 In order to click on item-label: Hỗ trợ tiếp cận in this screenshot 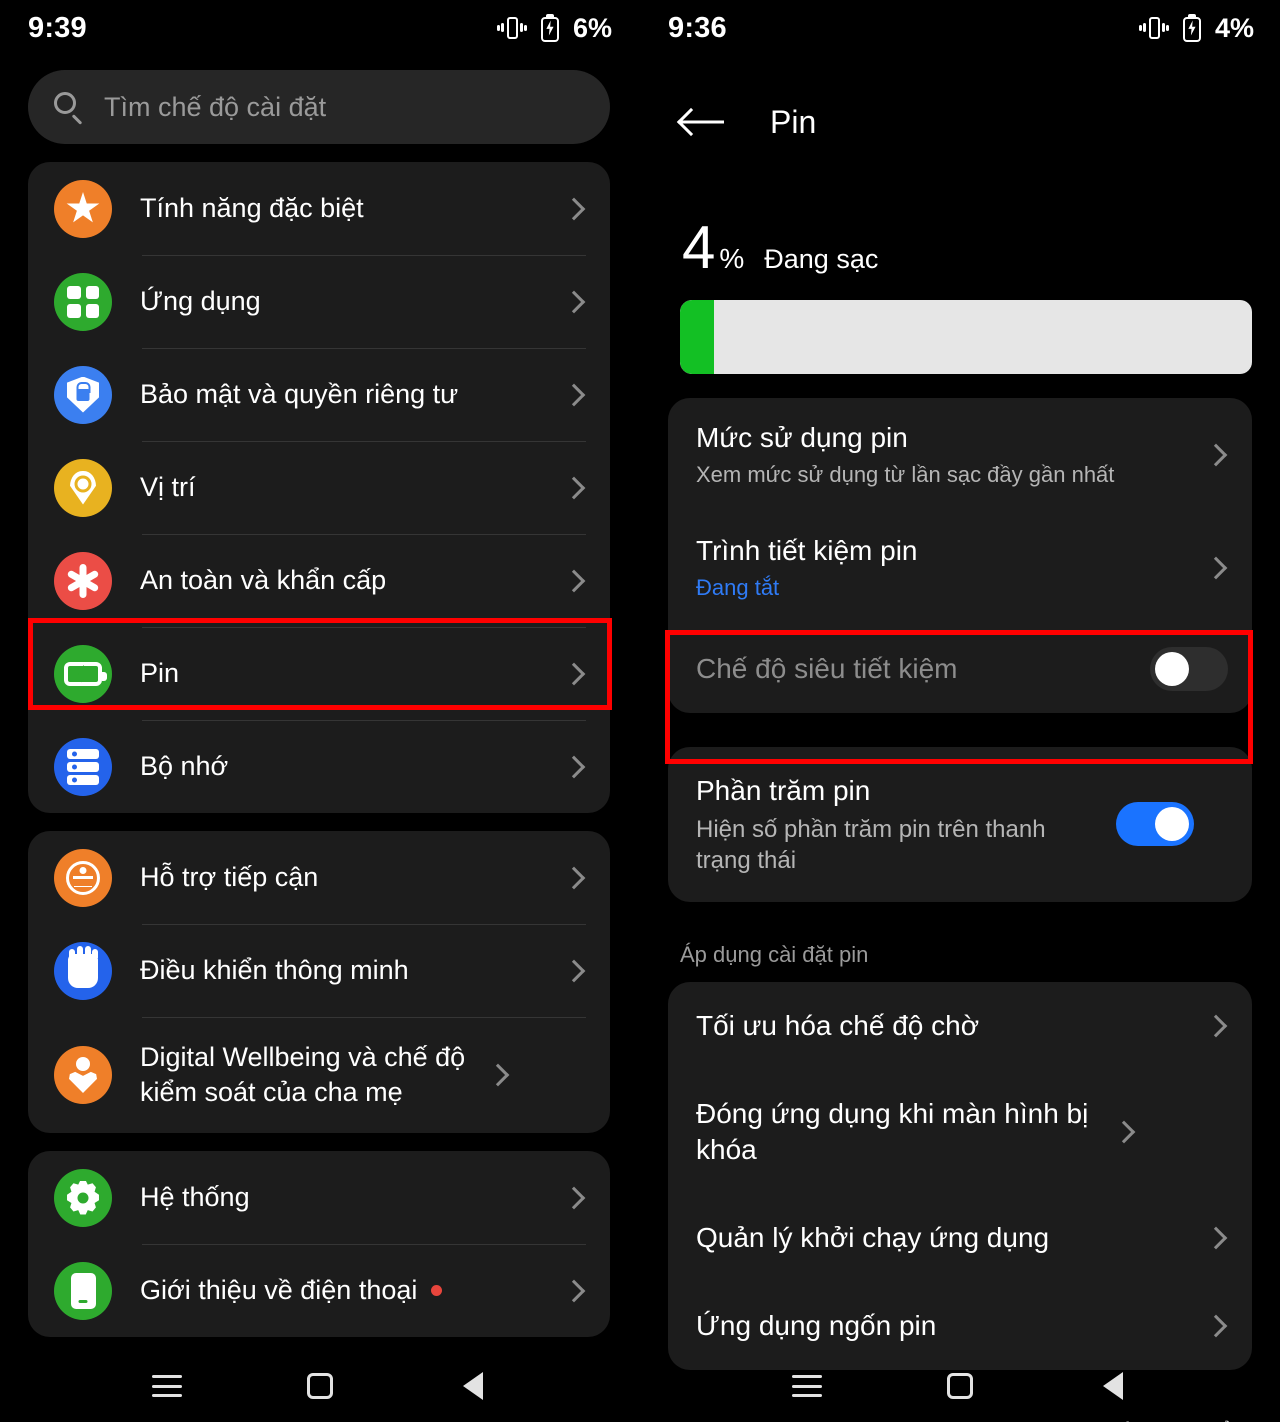, I will do `click(229, 876)`.